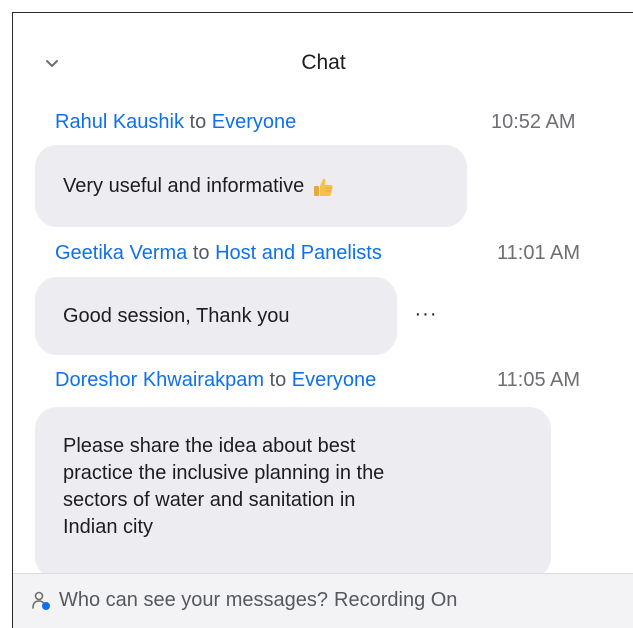  I want to click on sender-name: Doreshor Khwairakpam, so click(159, 380).